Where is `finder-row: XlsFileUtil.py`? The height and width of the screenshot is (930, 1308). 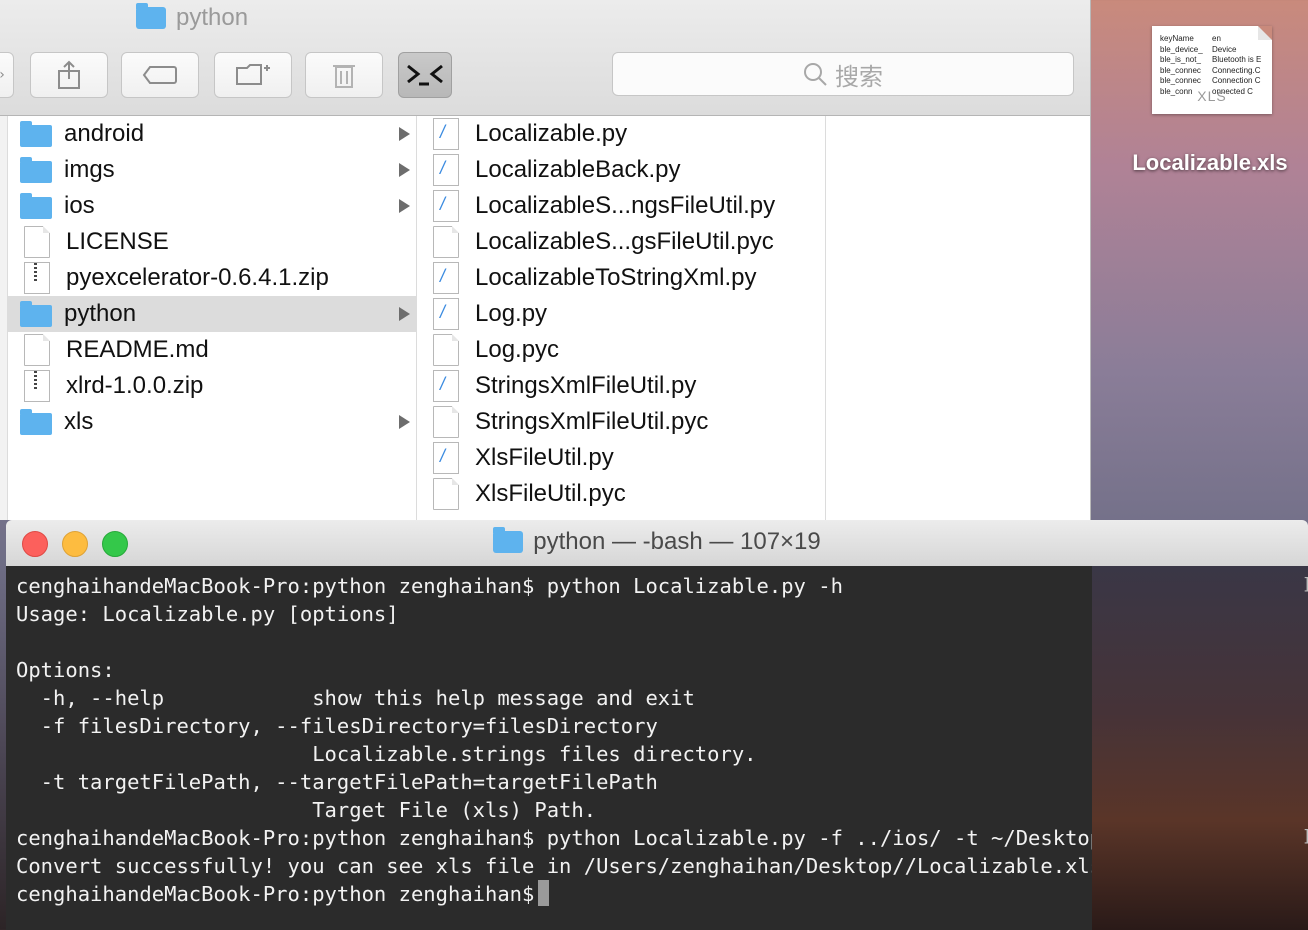
finder-row: XlsFileUtil.py is located at coordinates (621, 458).